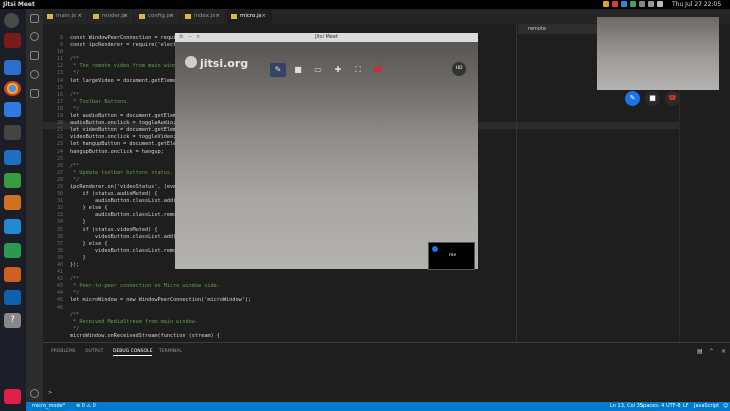  What do you see at coordinates (59, 272) in the screenshot?
I see `line-number: 41` at bounding box center [59, 272].